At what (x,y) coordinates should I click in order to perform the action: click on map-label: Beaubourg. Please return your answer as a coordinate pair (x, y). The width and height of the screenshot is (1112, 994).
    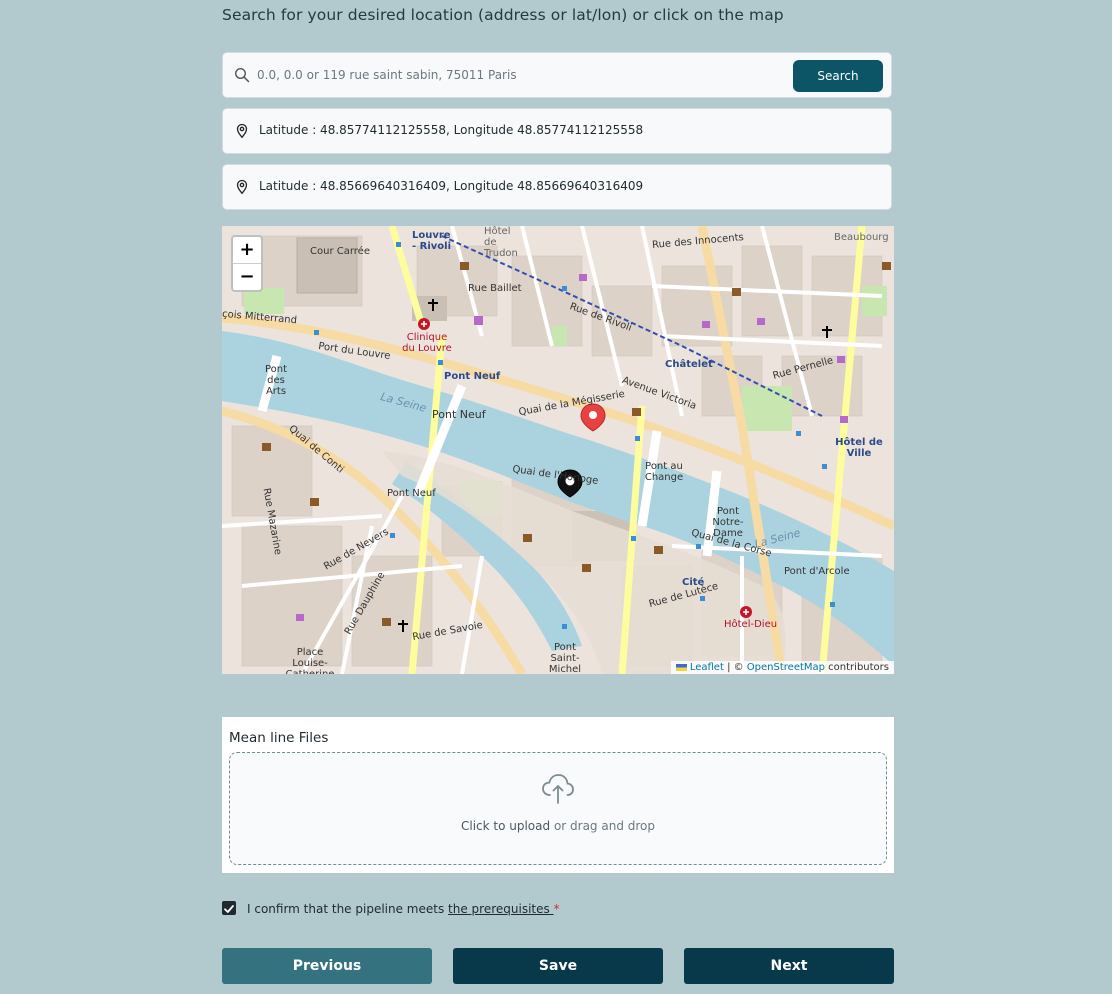
    Looking at the image, I should click on (861, 237).